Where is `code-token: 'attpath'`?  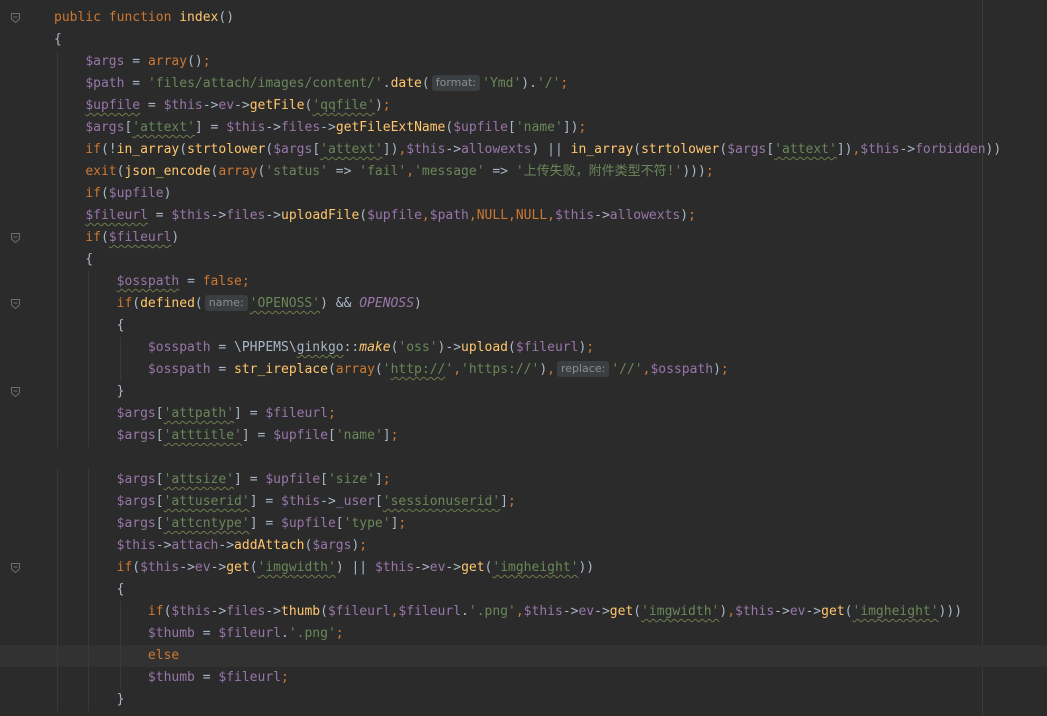 code-token: 'attpath' is located at coordinates (199, 413).